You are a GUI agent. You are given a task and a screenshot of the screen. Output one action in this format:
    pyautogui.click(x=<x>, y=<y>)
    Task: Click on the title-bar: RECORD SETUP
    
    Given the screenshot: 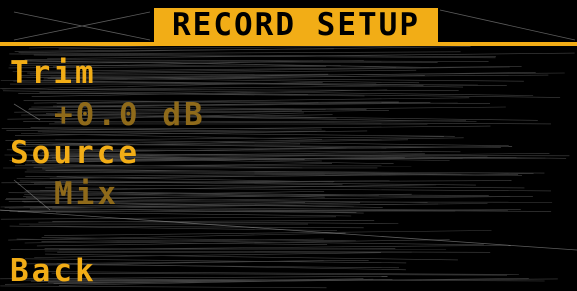 What is the action you would take?
    pyautogui.click(x=296, y=25)
    